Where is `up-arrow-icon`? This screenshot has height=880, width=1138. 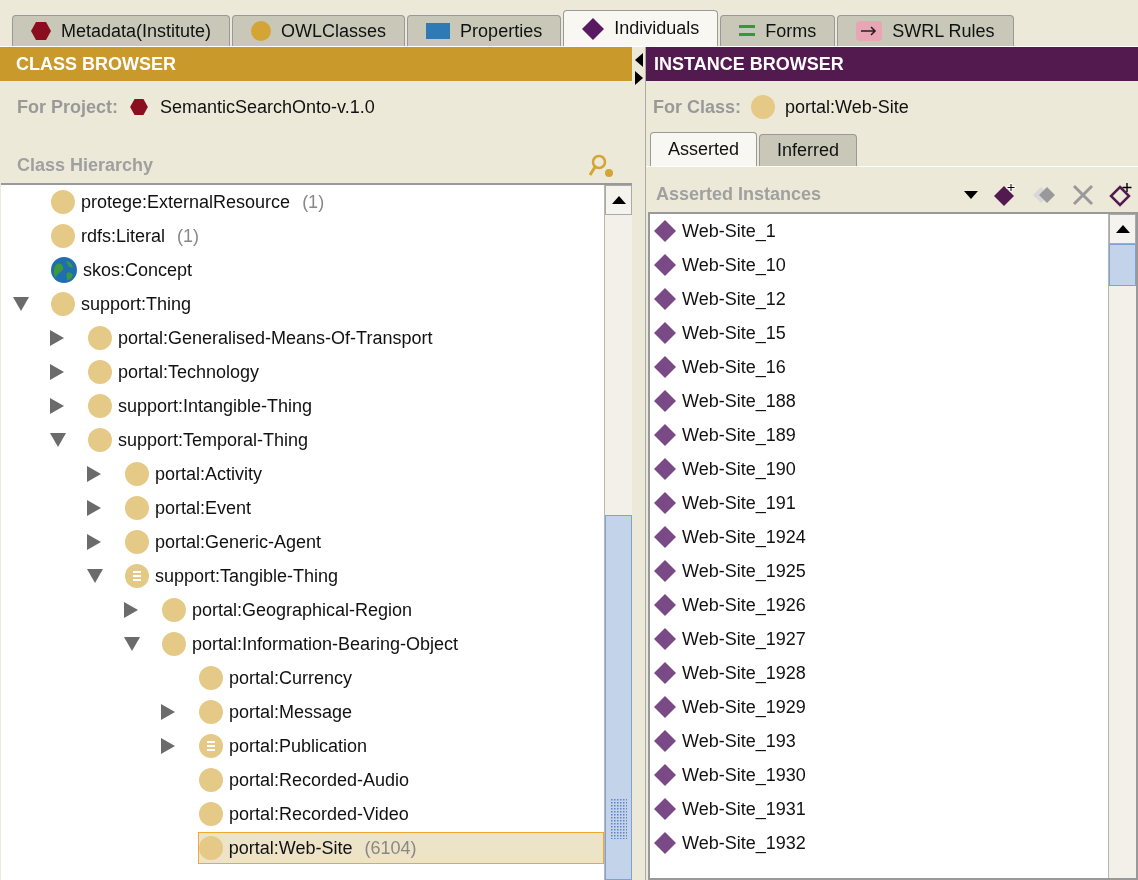
up-arrow-icon is located at coordinates (618, 200).